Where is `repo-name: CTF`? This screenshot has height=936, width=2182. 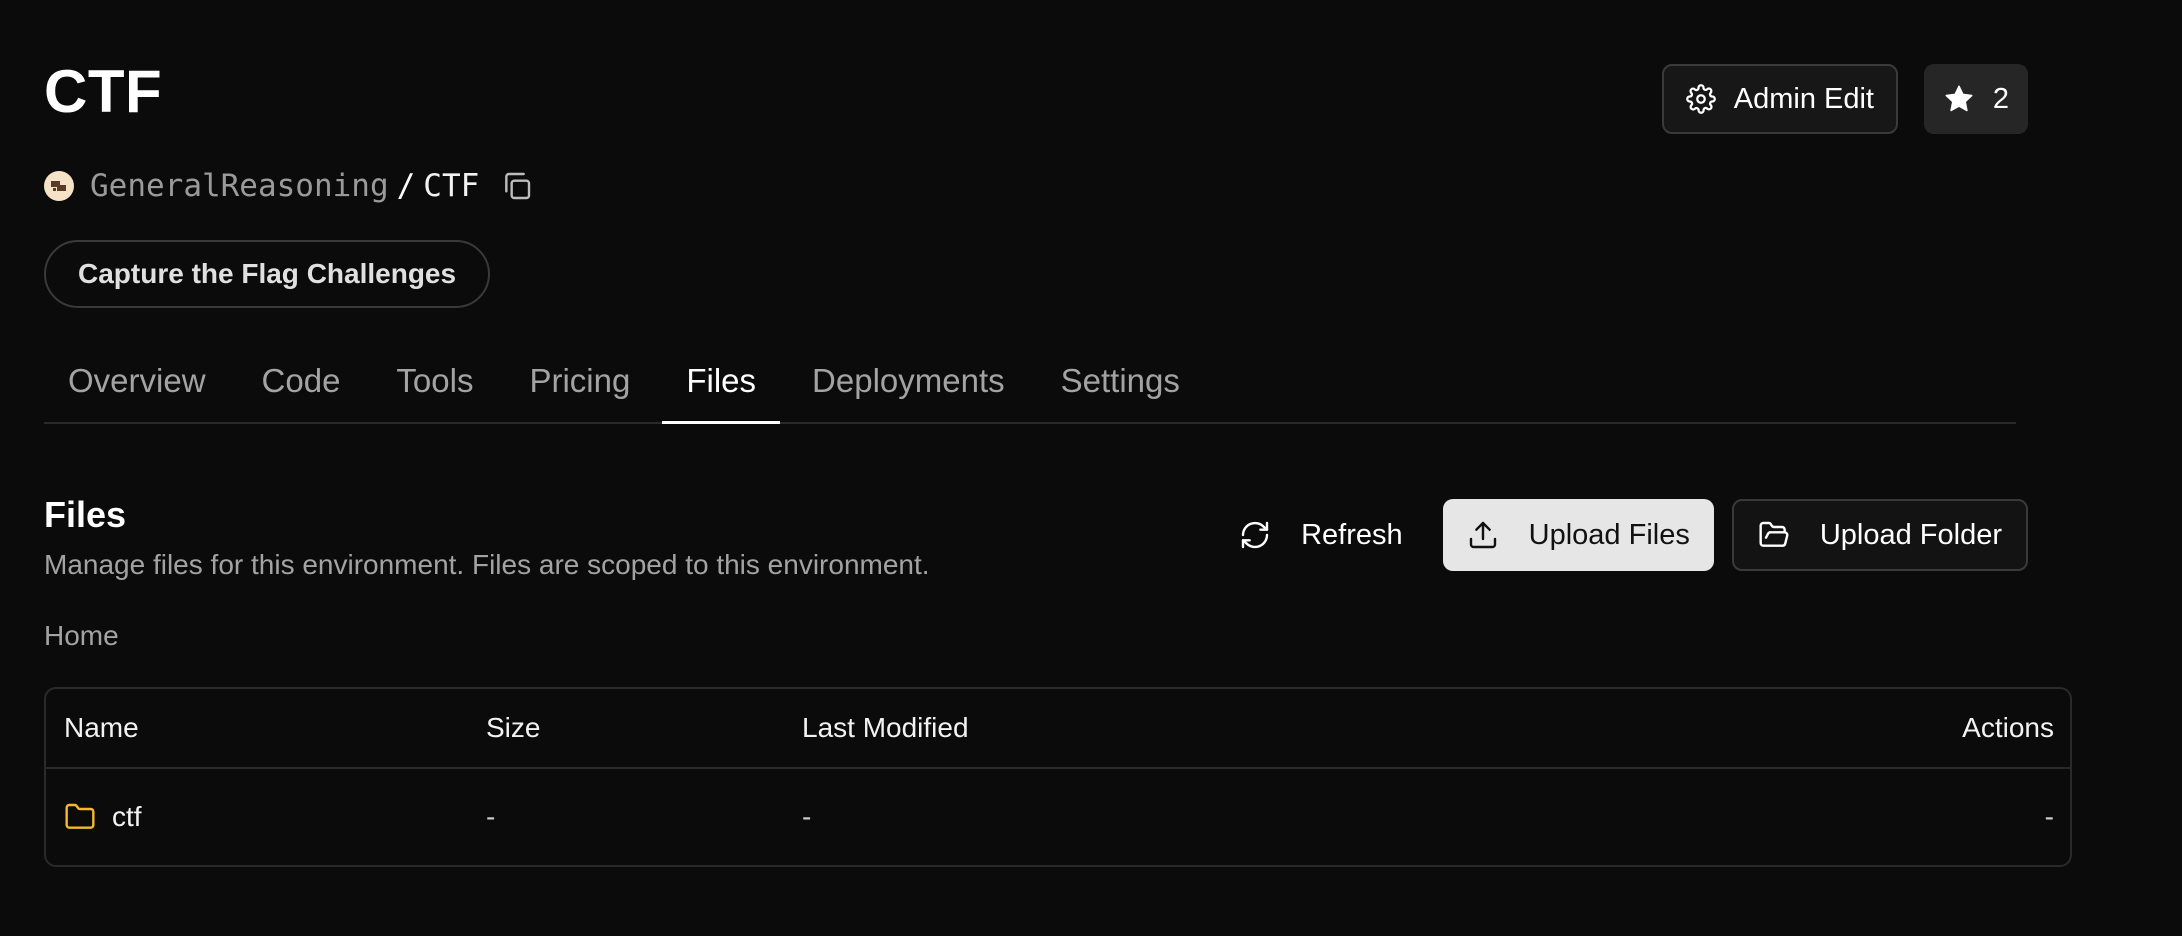 repo-name: CTF is located at coordinates (451, 186).